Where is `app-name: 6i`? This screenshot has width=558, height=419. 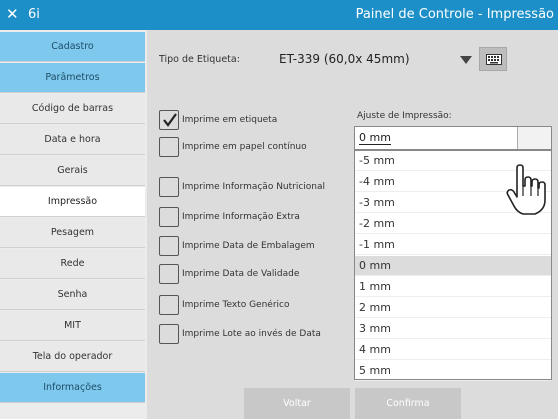
app-name: 6i is located at coordinates (34, 14).